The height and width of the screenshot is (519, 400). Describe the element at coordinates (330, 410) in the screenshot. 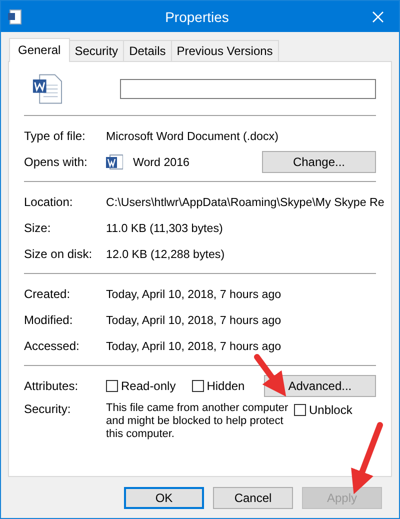

I see `checkbox-label: Unblock` at that location.